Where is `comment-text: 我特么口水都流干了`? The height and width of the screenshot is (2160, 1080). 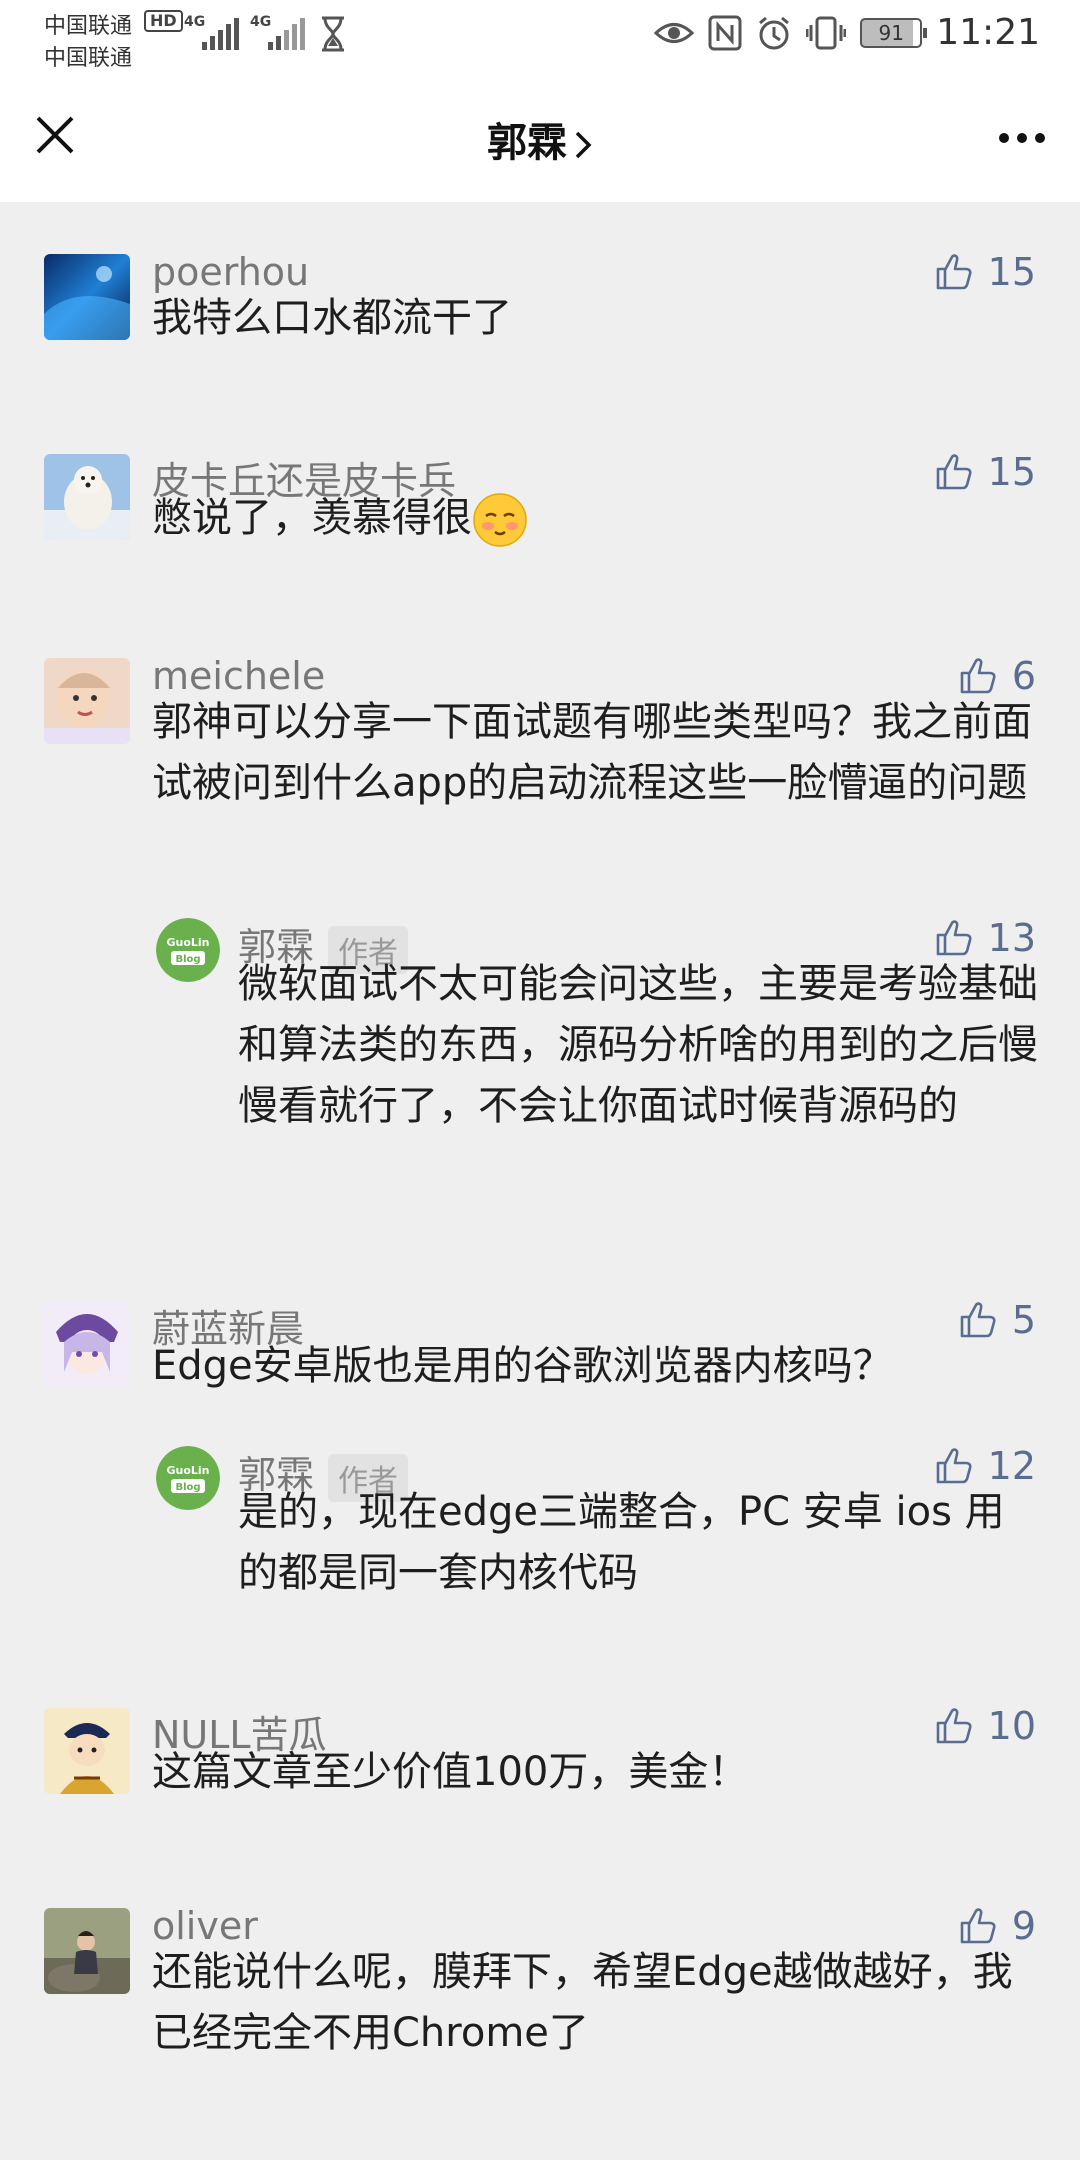
comment-text: 我特么口水都流干了 is located at coordinates (332, 318).